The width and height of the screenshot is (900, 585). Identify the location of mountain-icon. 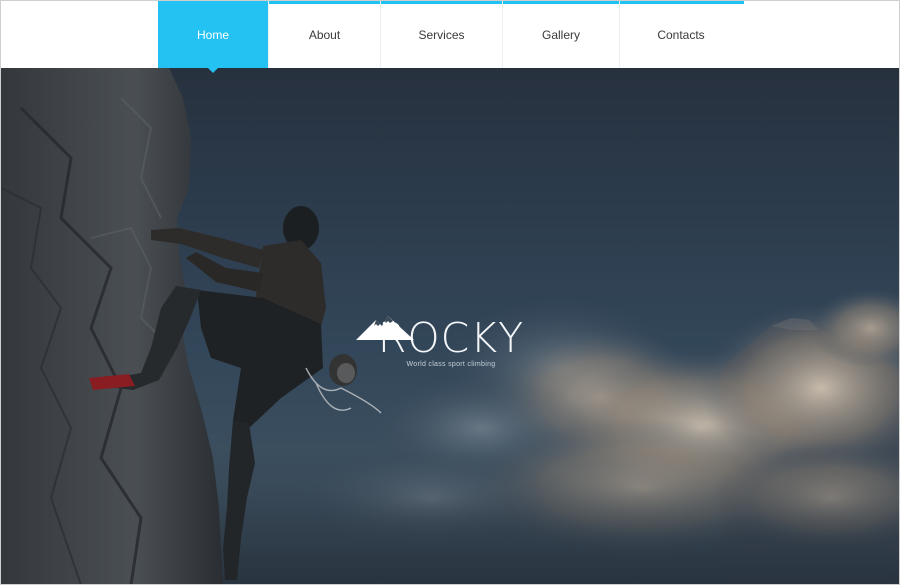
(385, 328).